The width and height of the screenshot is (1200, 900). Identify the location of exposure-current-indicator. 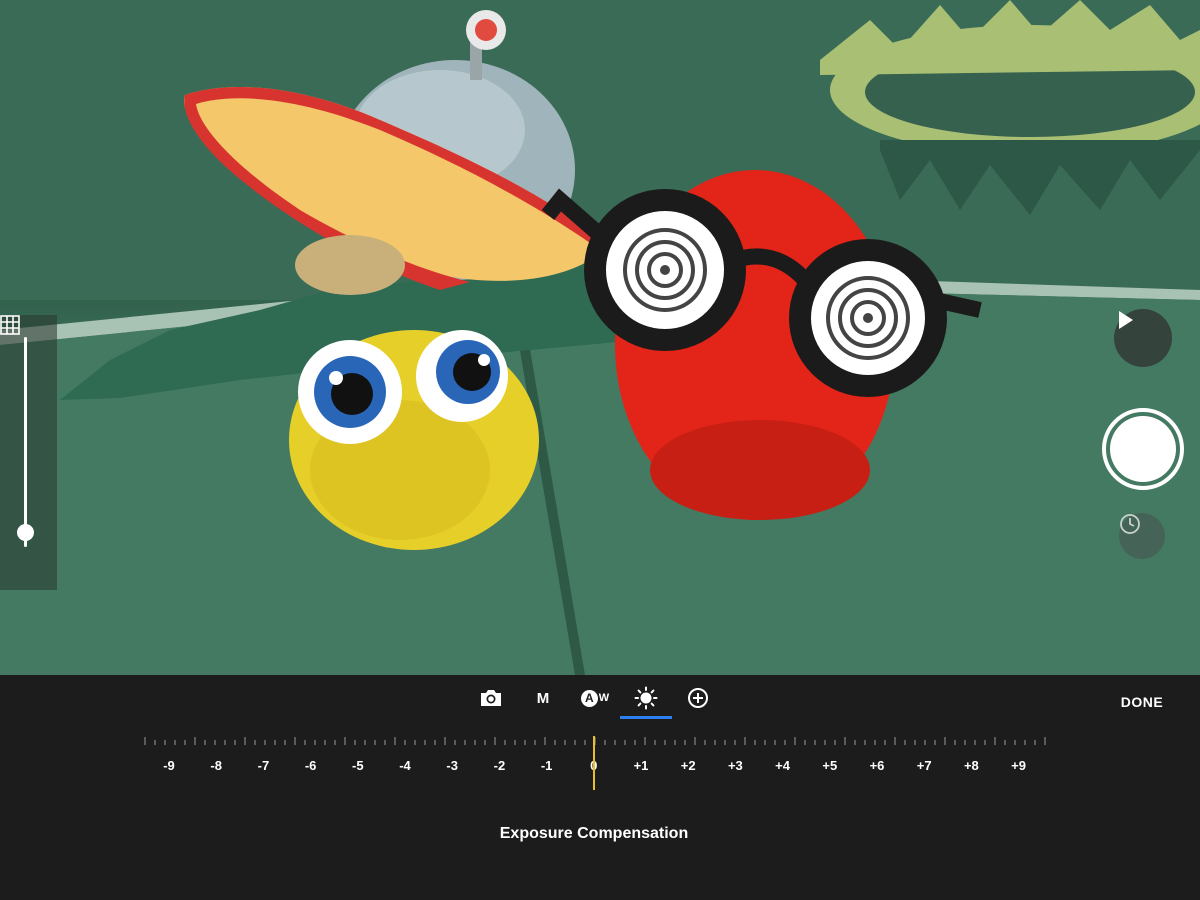
(594, 763).